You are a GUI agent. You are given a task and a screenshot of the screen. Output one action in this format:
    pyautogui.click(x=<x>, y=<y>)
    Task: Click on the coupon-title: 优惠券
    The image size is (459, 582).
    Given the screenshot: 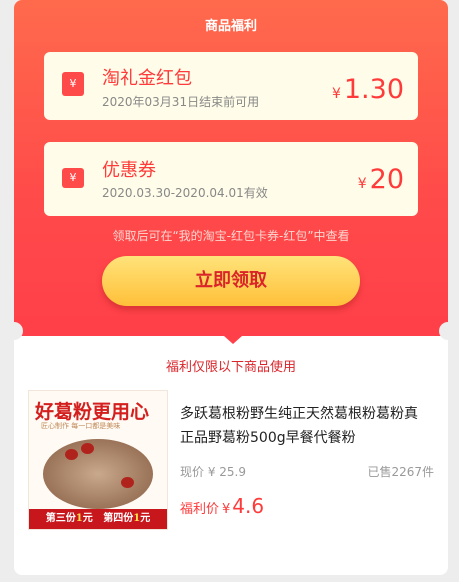 What is the action you would take?
    pyautogui.click(x=129, y=170)
    